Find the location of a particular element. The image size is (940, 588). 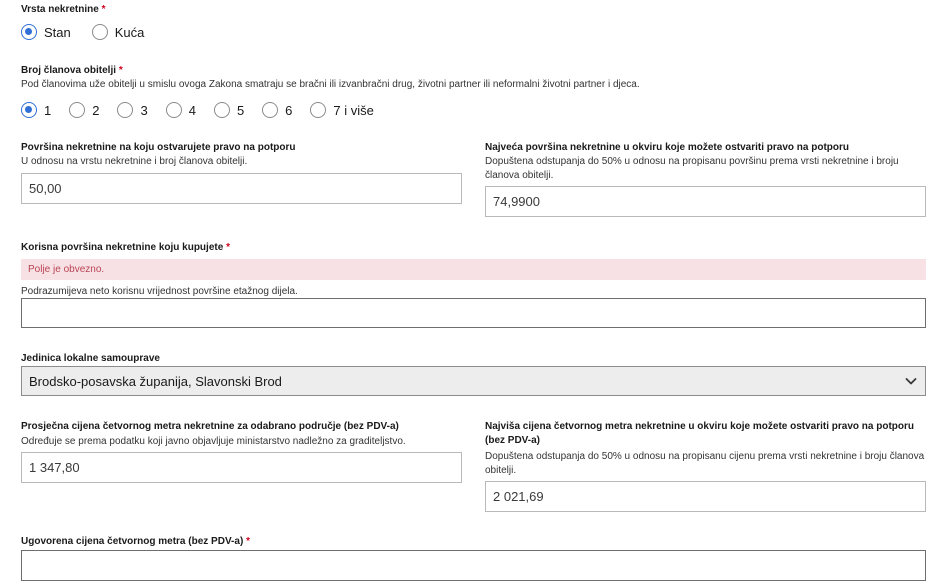

radio-label: 1 is located at coordinates (48, 110).